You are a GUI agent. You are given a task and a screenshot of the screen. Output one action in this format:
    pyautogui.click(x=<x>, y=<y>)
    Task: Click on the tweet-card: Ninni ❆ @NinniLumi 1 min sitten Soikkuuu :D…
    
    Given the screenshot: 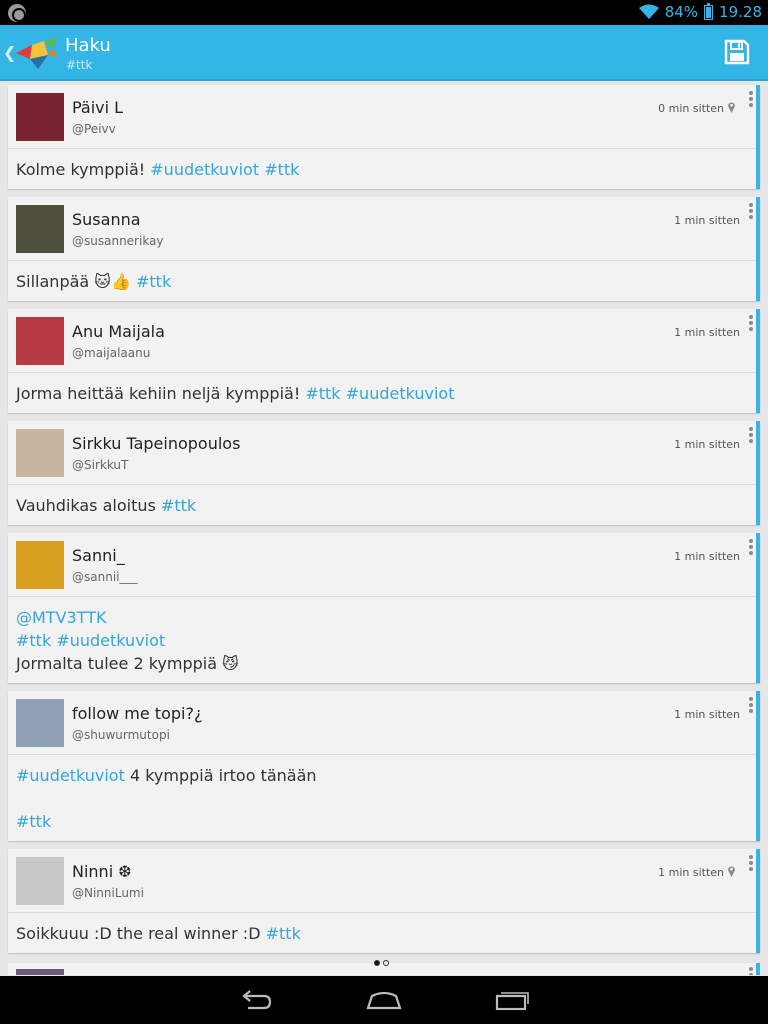 What is the action you would take?
    pyautogui.click(x=384, y=901)
    